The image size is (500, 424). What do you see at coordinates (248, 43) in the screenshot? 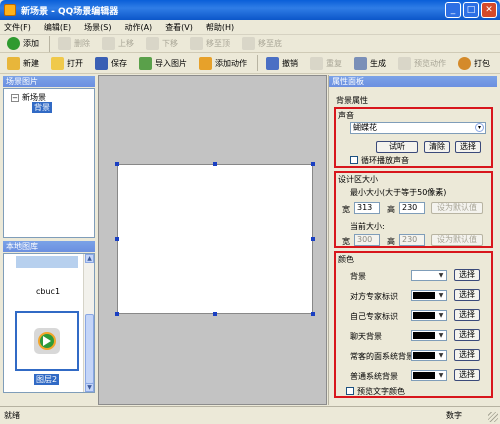
I see `move-bottom-icon` at bounding box center [248, 43].